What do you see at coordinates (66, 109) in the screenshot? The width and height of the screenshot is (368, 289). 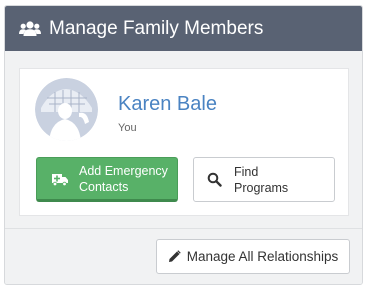 I see `avatar` at bounding box center [66, 109].